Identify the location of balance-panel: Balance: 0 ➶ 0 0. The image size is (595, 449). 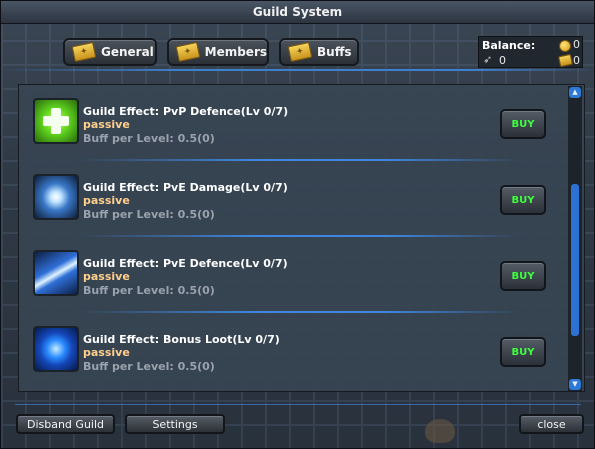
(530, 52).